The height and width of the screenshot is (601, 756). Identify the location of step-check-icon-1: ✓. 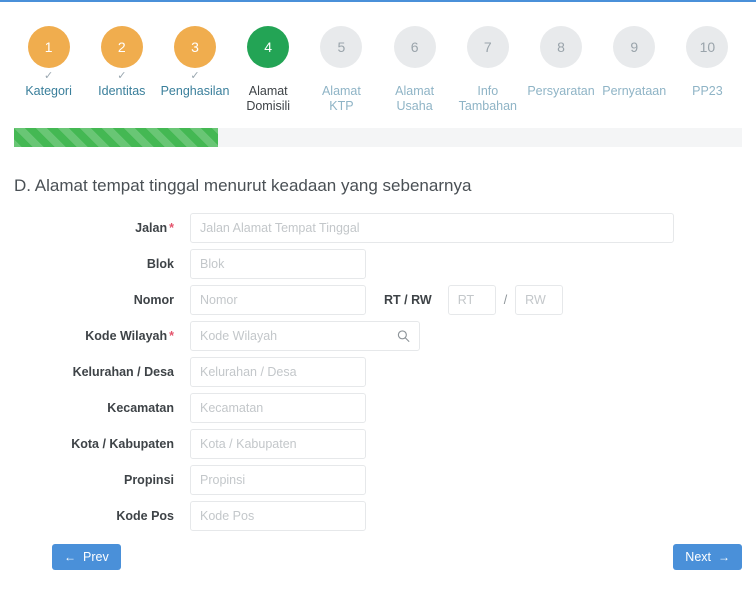
(48, 76).